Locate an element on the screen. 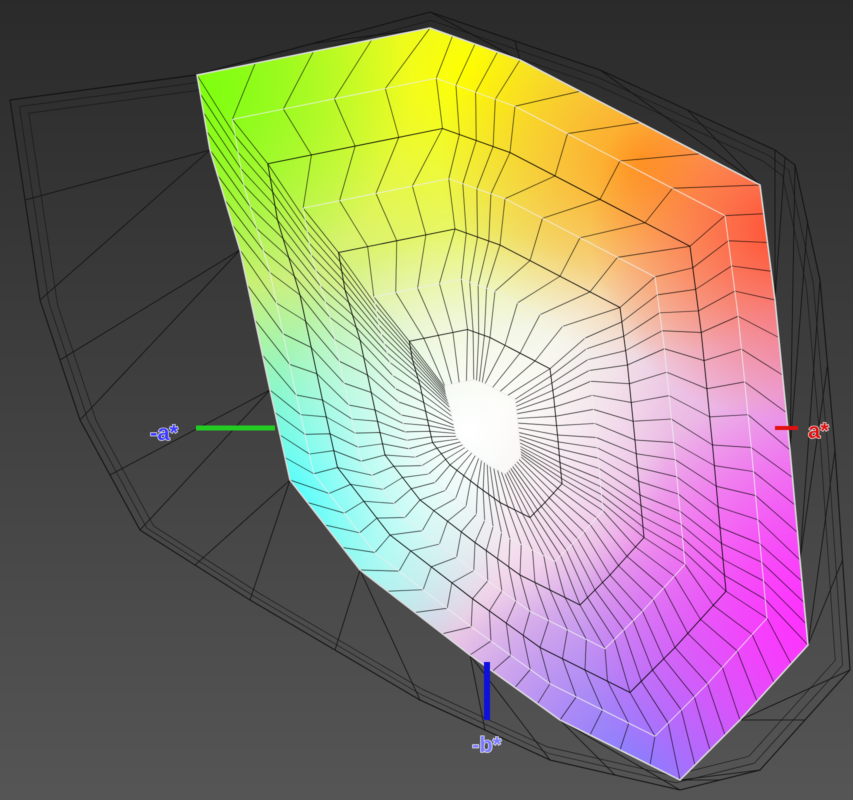  axis-label: -a* is located at coordinates (164, 432).